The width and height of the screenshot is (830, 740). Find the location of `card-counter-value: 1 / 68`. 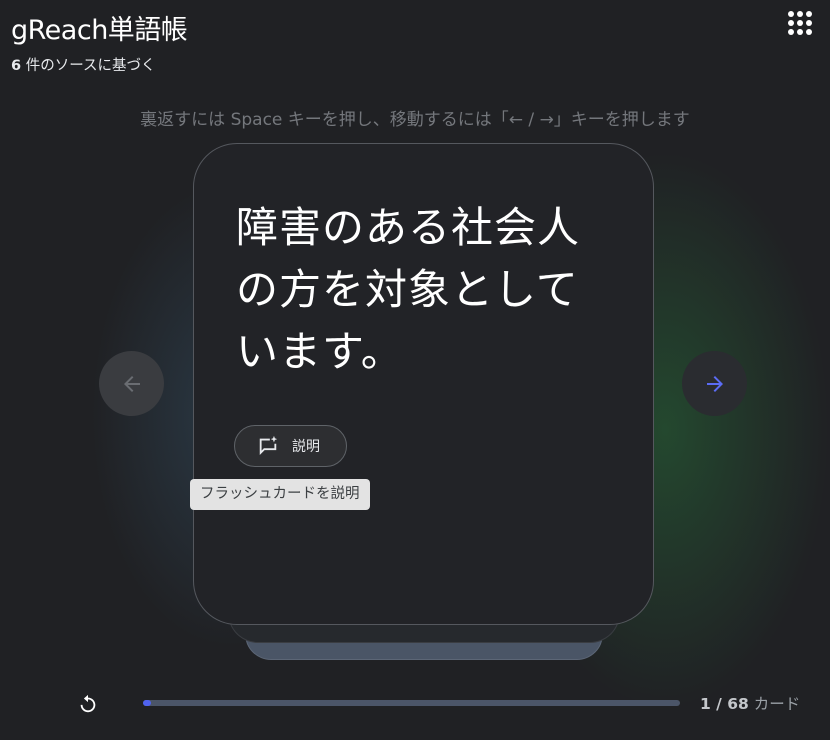

card-counter-value: 1 / 68 is located at coordinates (724, 704).